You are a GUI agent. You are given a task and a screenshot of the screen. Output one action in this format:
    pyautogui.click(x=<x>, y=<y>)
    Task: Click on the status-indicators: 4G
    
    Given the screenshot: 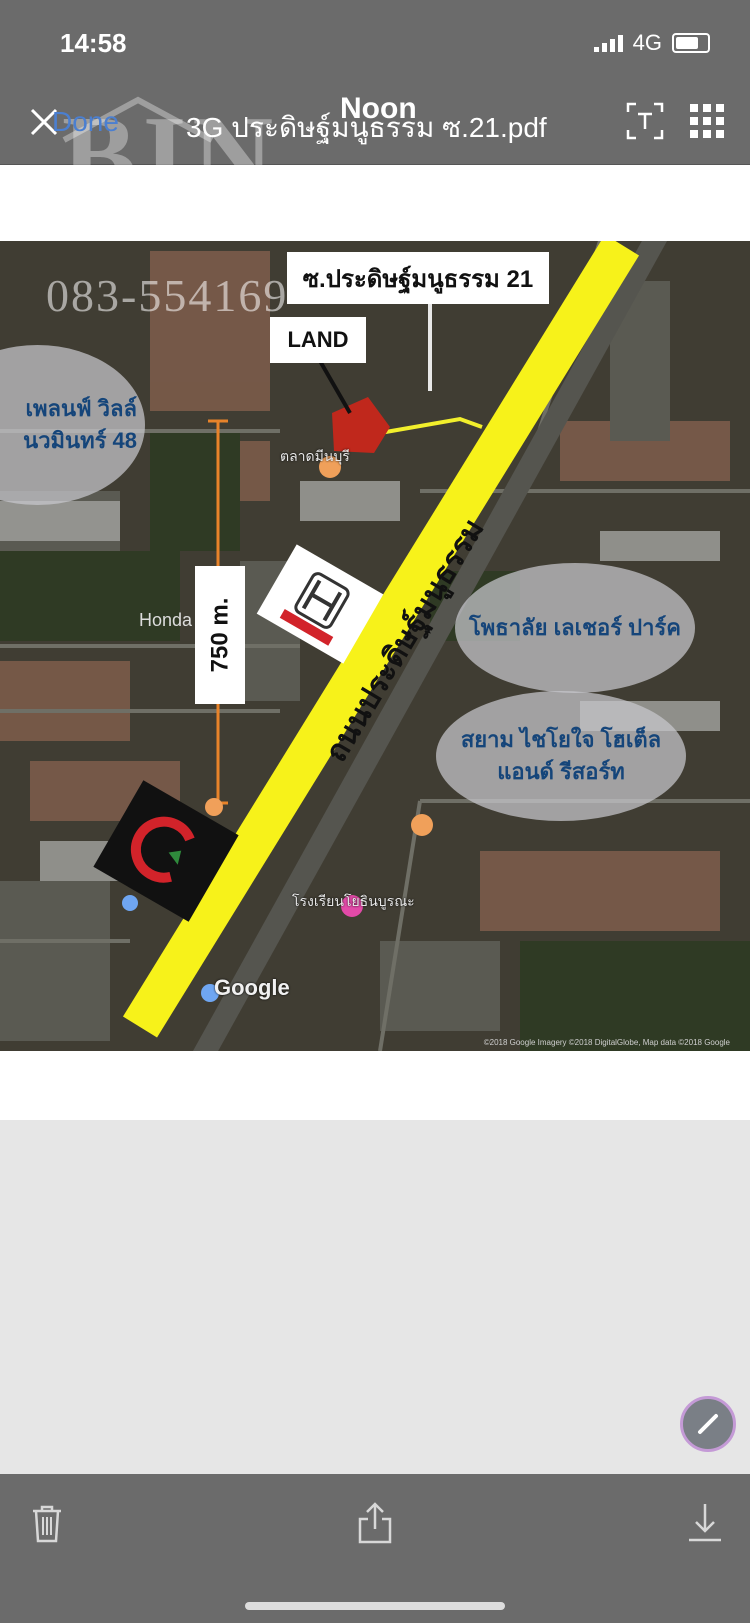 What is the action you would take?
    pyautogui.click(x=651, y=43)
    